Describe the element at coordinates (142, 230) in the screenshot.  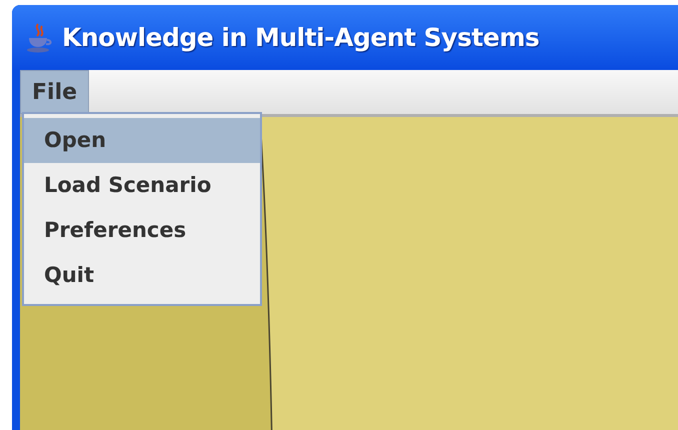
I see `menu-item: Preferences` at that location.